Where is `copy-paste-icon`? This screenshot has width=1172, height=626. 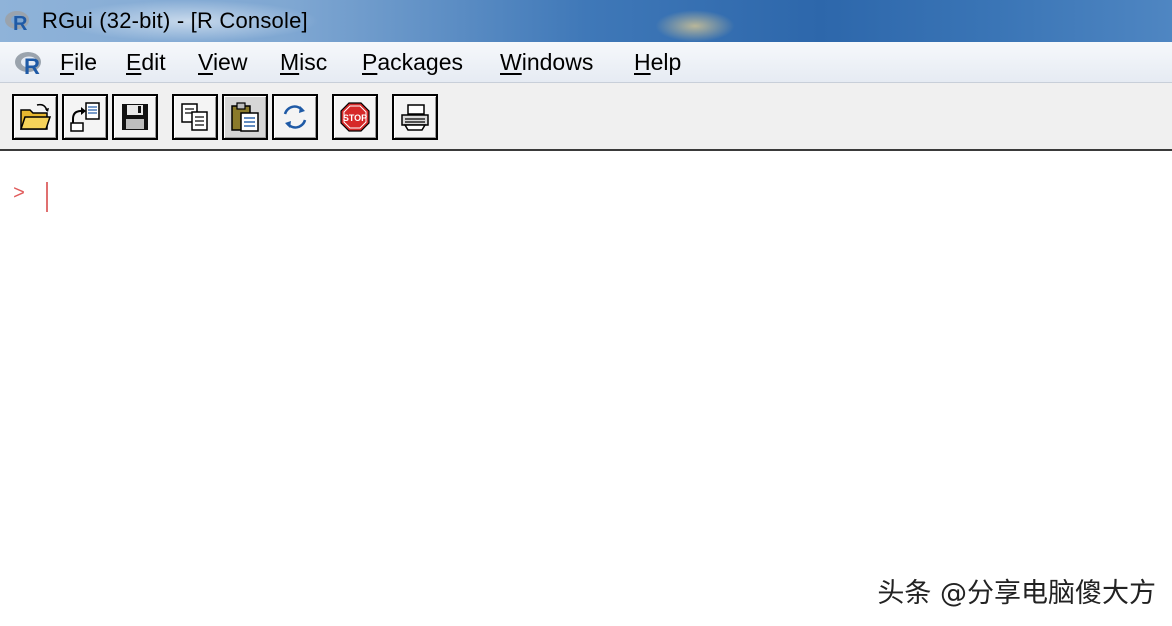 copy-paste-icon is located at coordinates (295, 117).